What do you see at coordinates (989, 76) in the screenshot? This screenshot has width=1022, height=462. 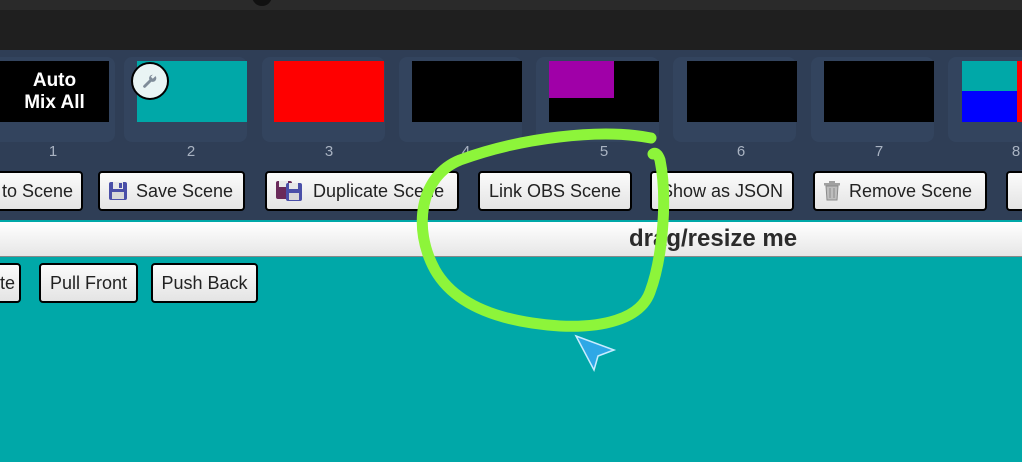 I see `scene-8-q1` at bounding box center [989, 76].